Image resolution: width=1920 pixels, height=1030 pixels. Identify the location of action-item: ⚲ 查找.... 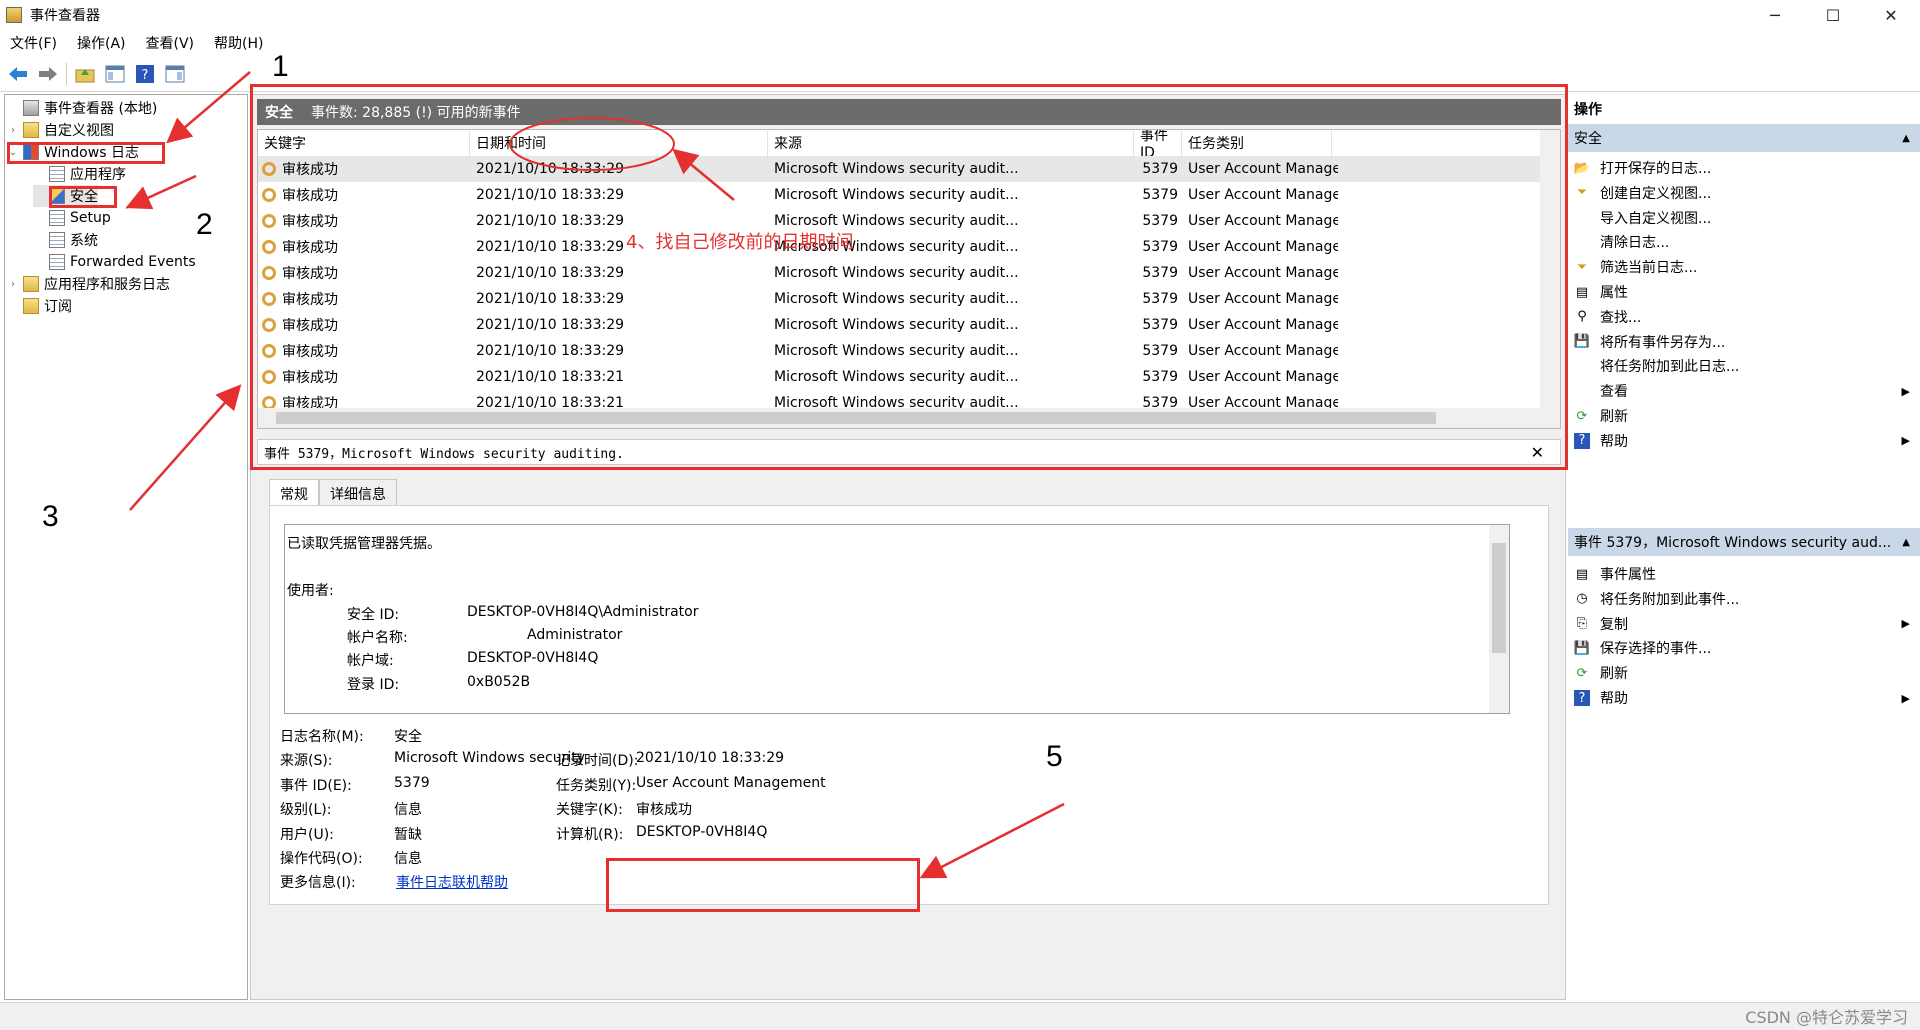
(1744, 317).